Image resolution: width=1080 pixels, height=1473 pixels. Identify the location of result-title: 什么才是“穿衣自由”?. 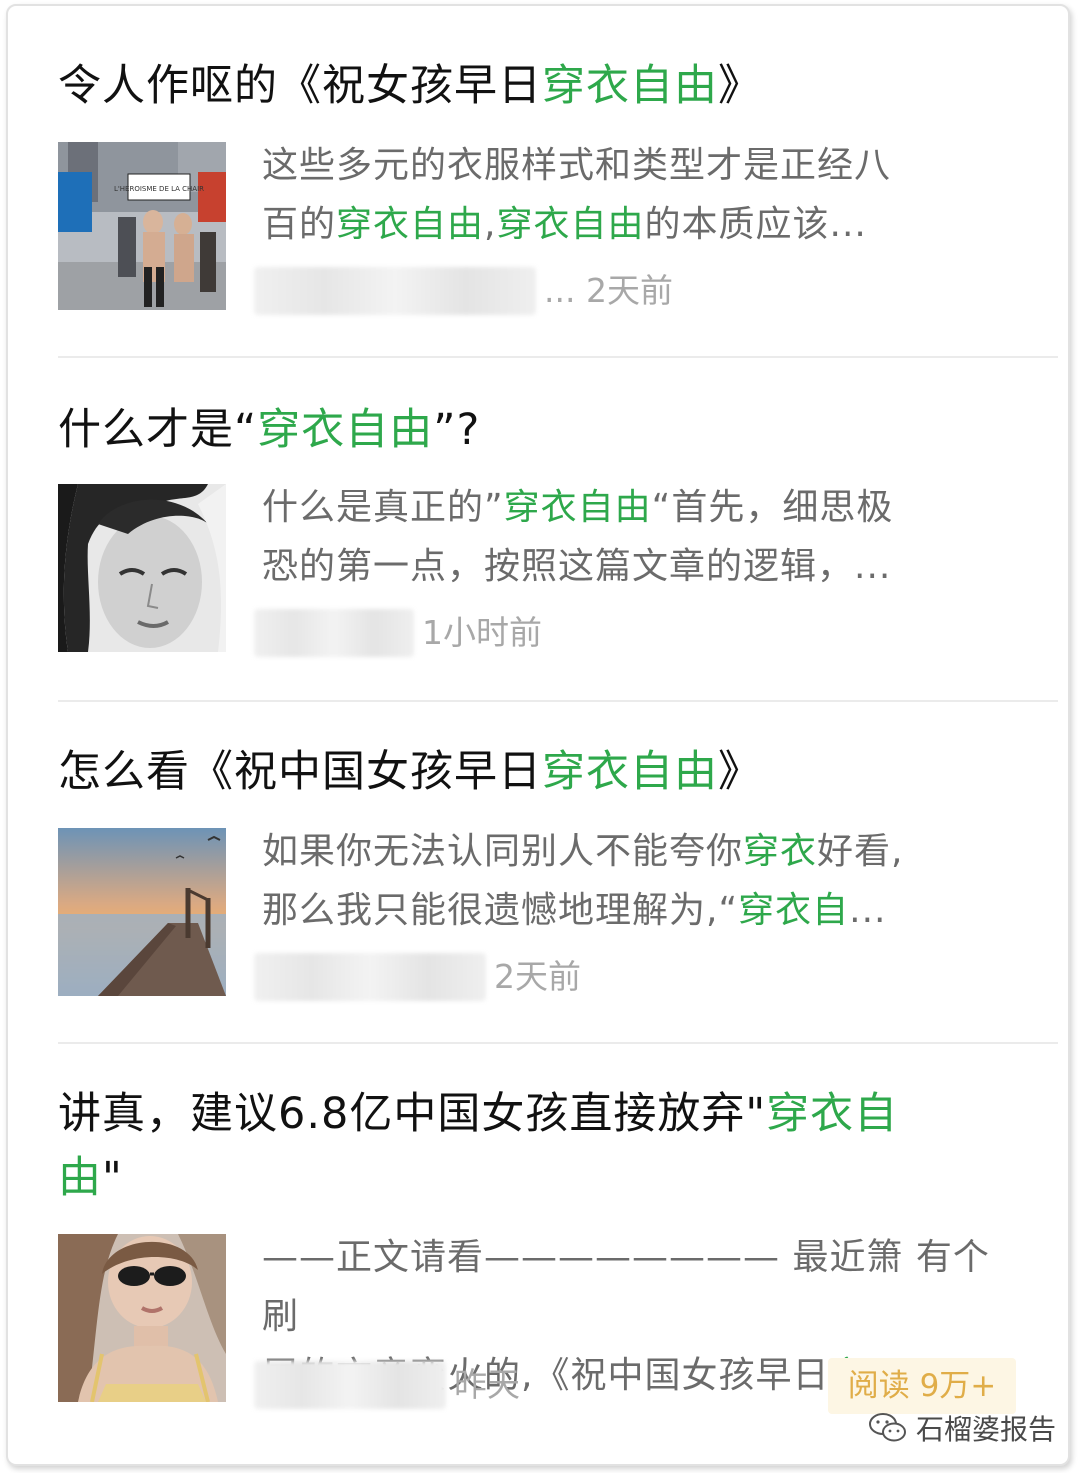
(538, 430).